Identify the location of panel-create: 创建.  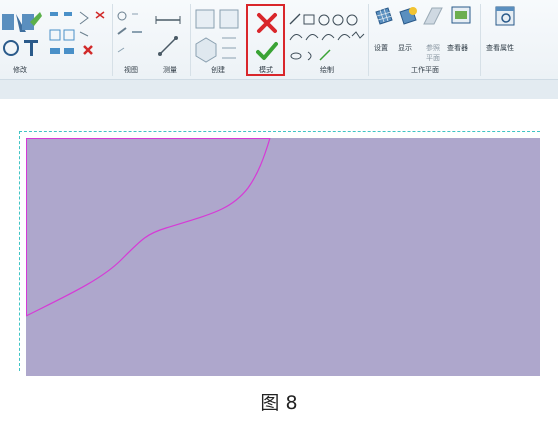
(218, 39).